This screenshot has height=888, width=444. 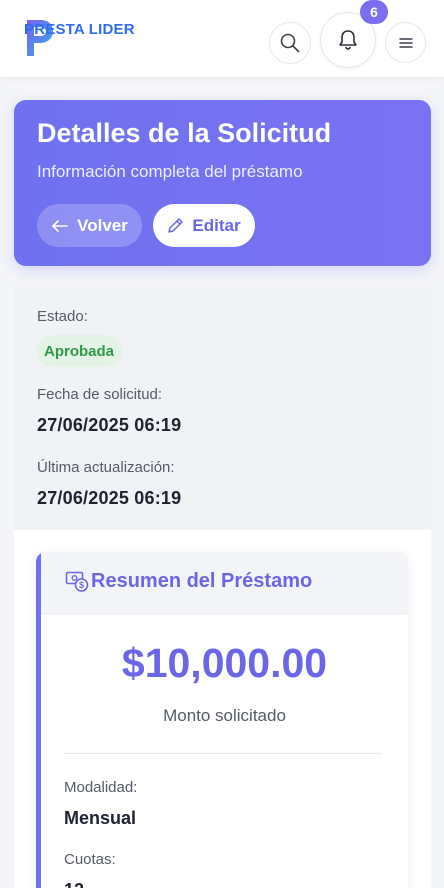 What do you see at coordinates (109, 498) in the screenshot?
I see `updated-date-value: 27/06/2025 06:19` at bounding box center [109, 498].